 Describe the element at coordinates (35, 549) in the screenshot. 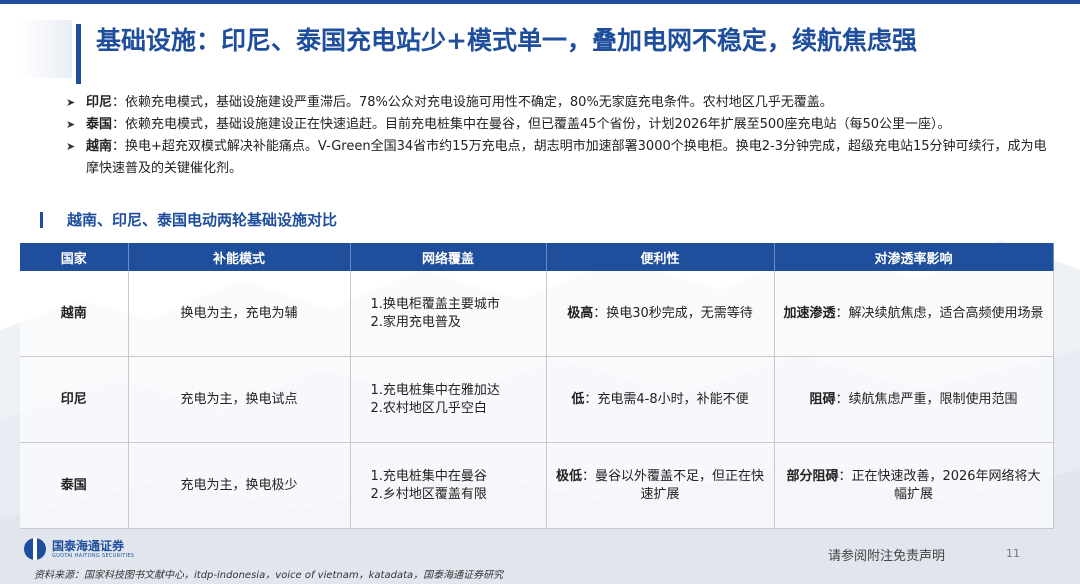

I see `logo-icon` at that location.